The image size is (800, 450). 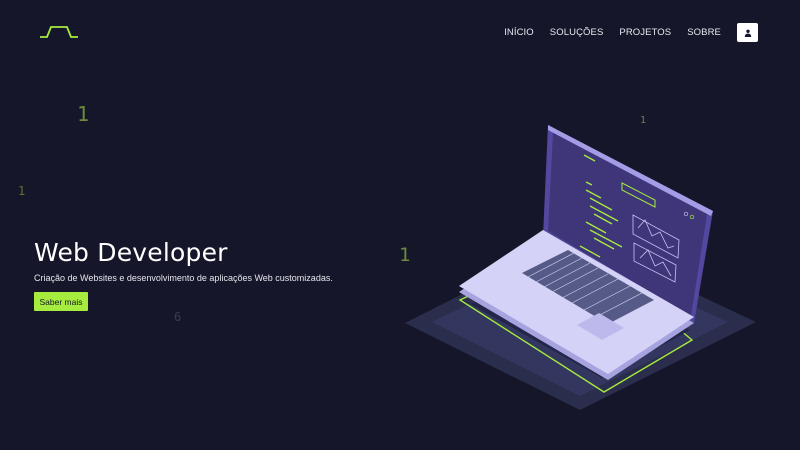 I want to click on main-nav: INÍCIO SOLUÇÕES PROJETOS SOBRE, so click(x=631, y=32).